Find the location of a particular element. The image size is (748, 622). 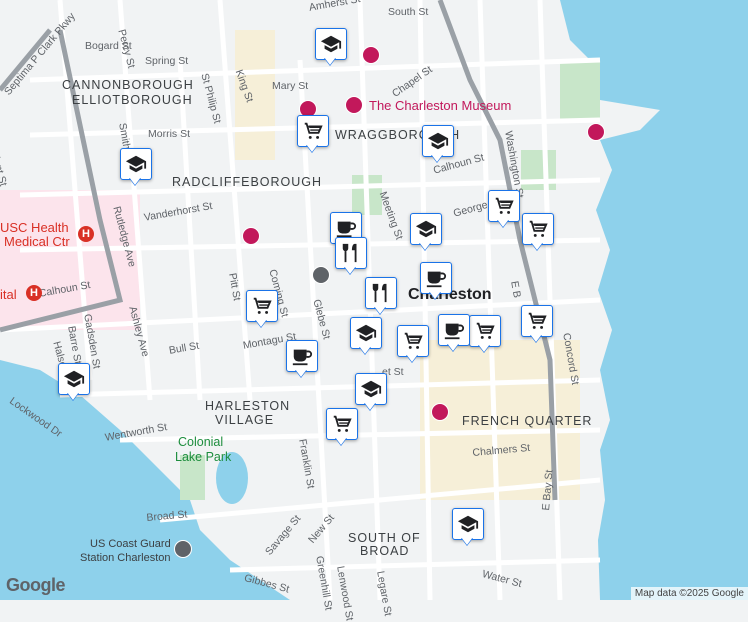

park-label: Lake Park is located at coordinates (203, 457).